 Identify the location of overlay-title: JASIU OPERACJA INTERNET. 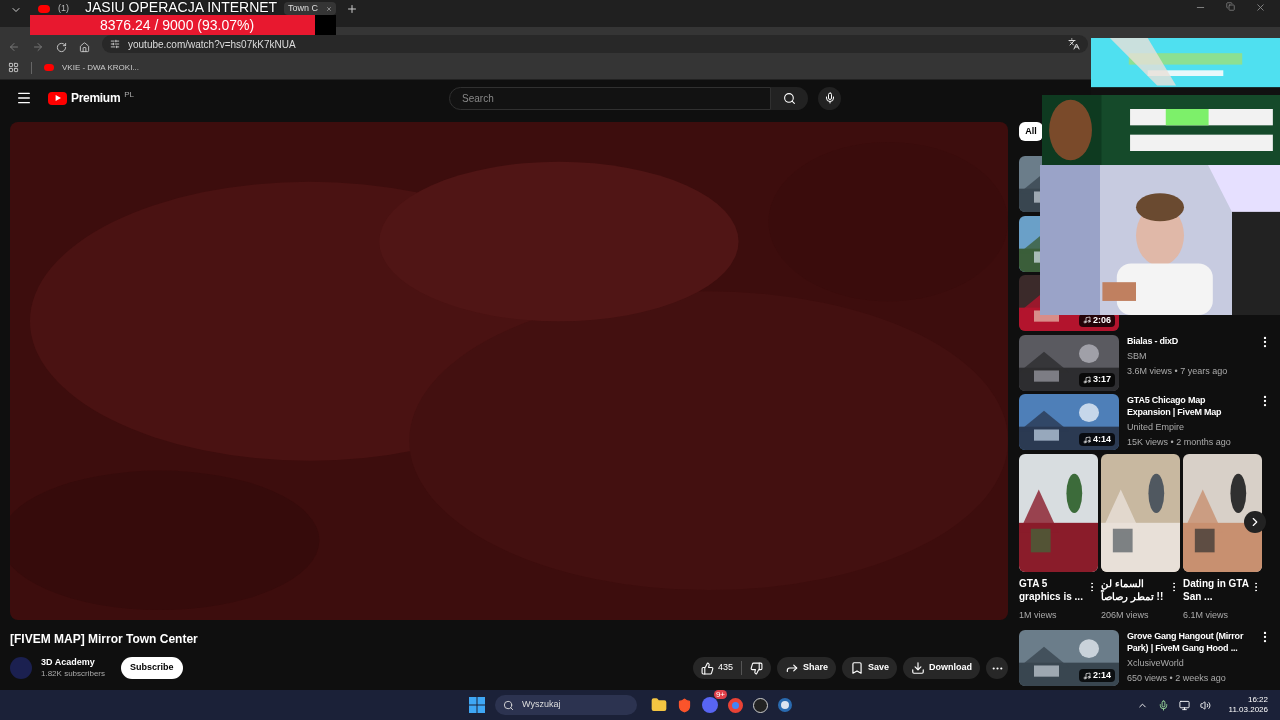
(181, 7).